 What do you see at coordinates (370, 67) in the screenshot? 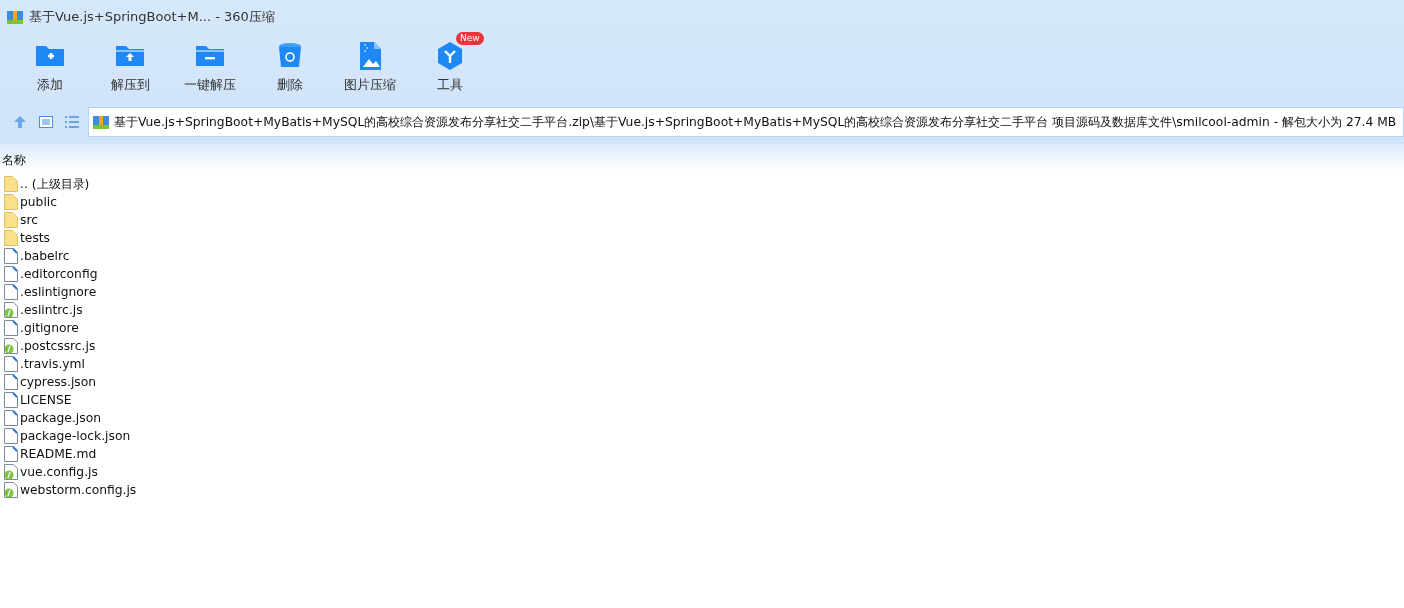
I see `toolbar-button: 图片压缩` at bounding box center [370, 67].